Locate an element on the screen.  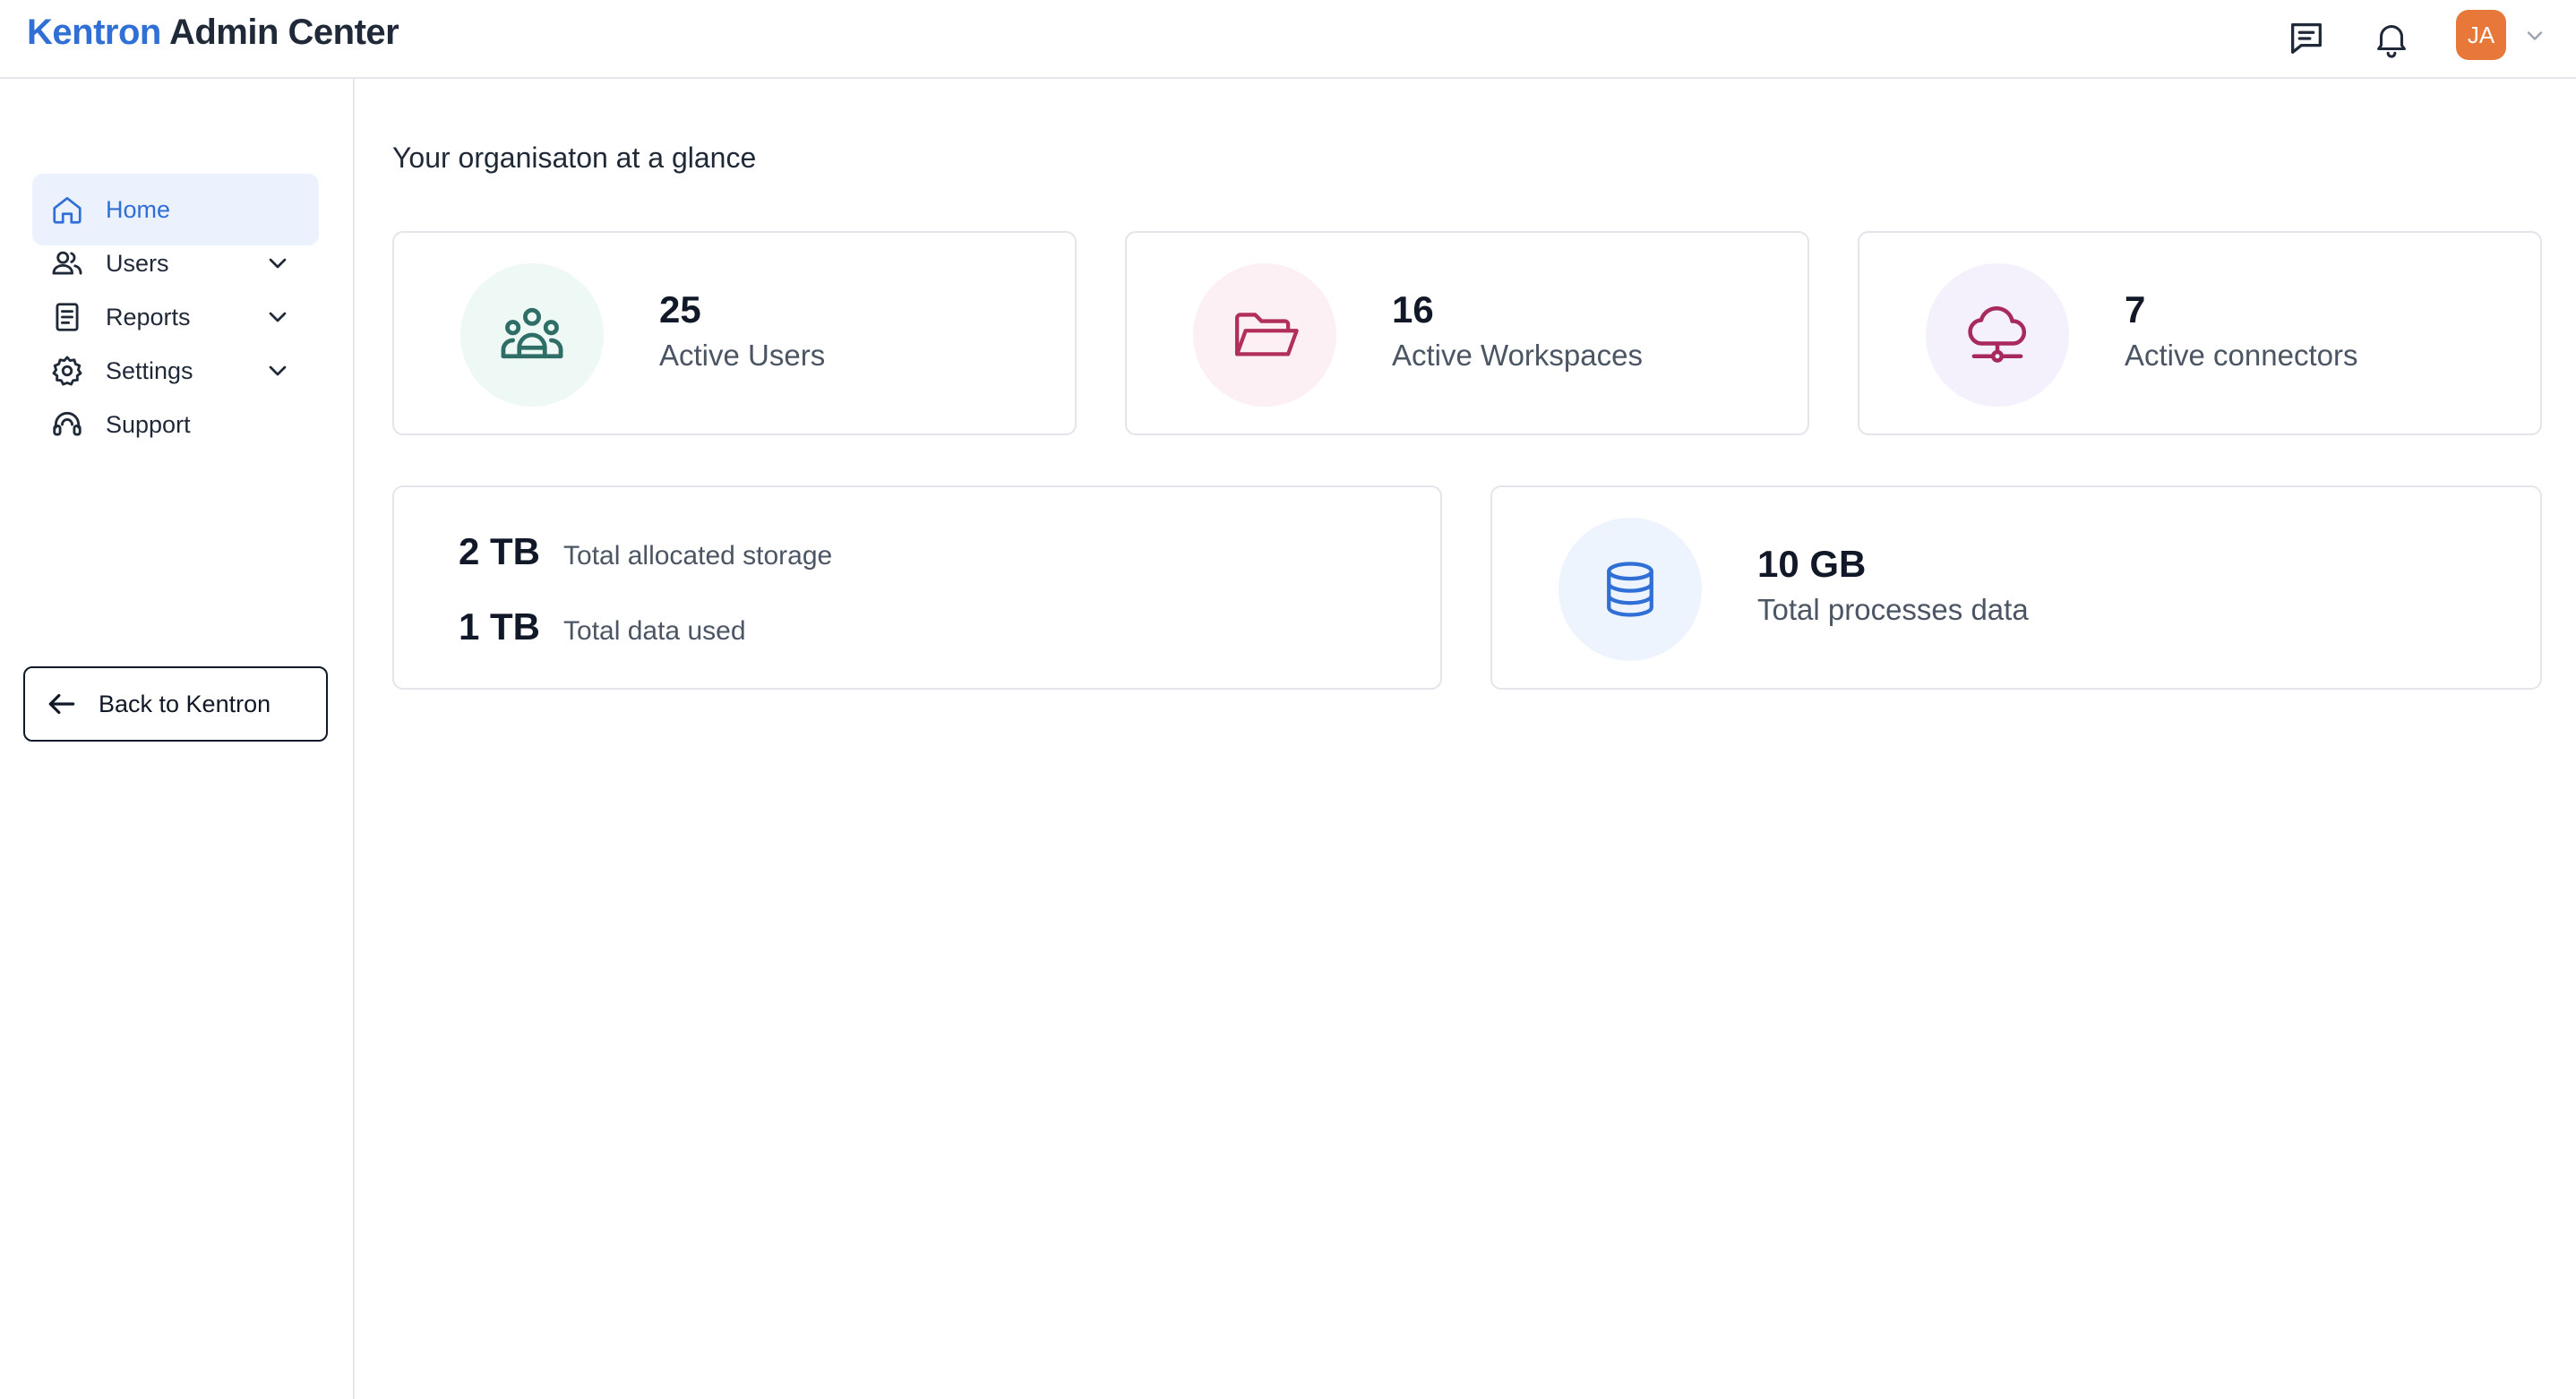
stat-value: 16 is located at coordinates (1413, 309).